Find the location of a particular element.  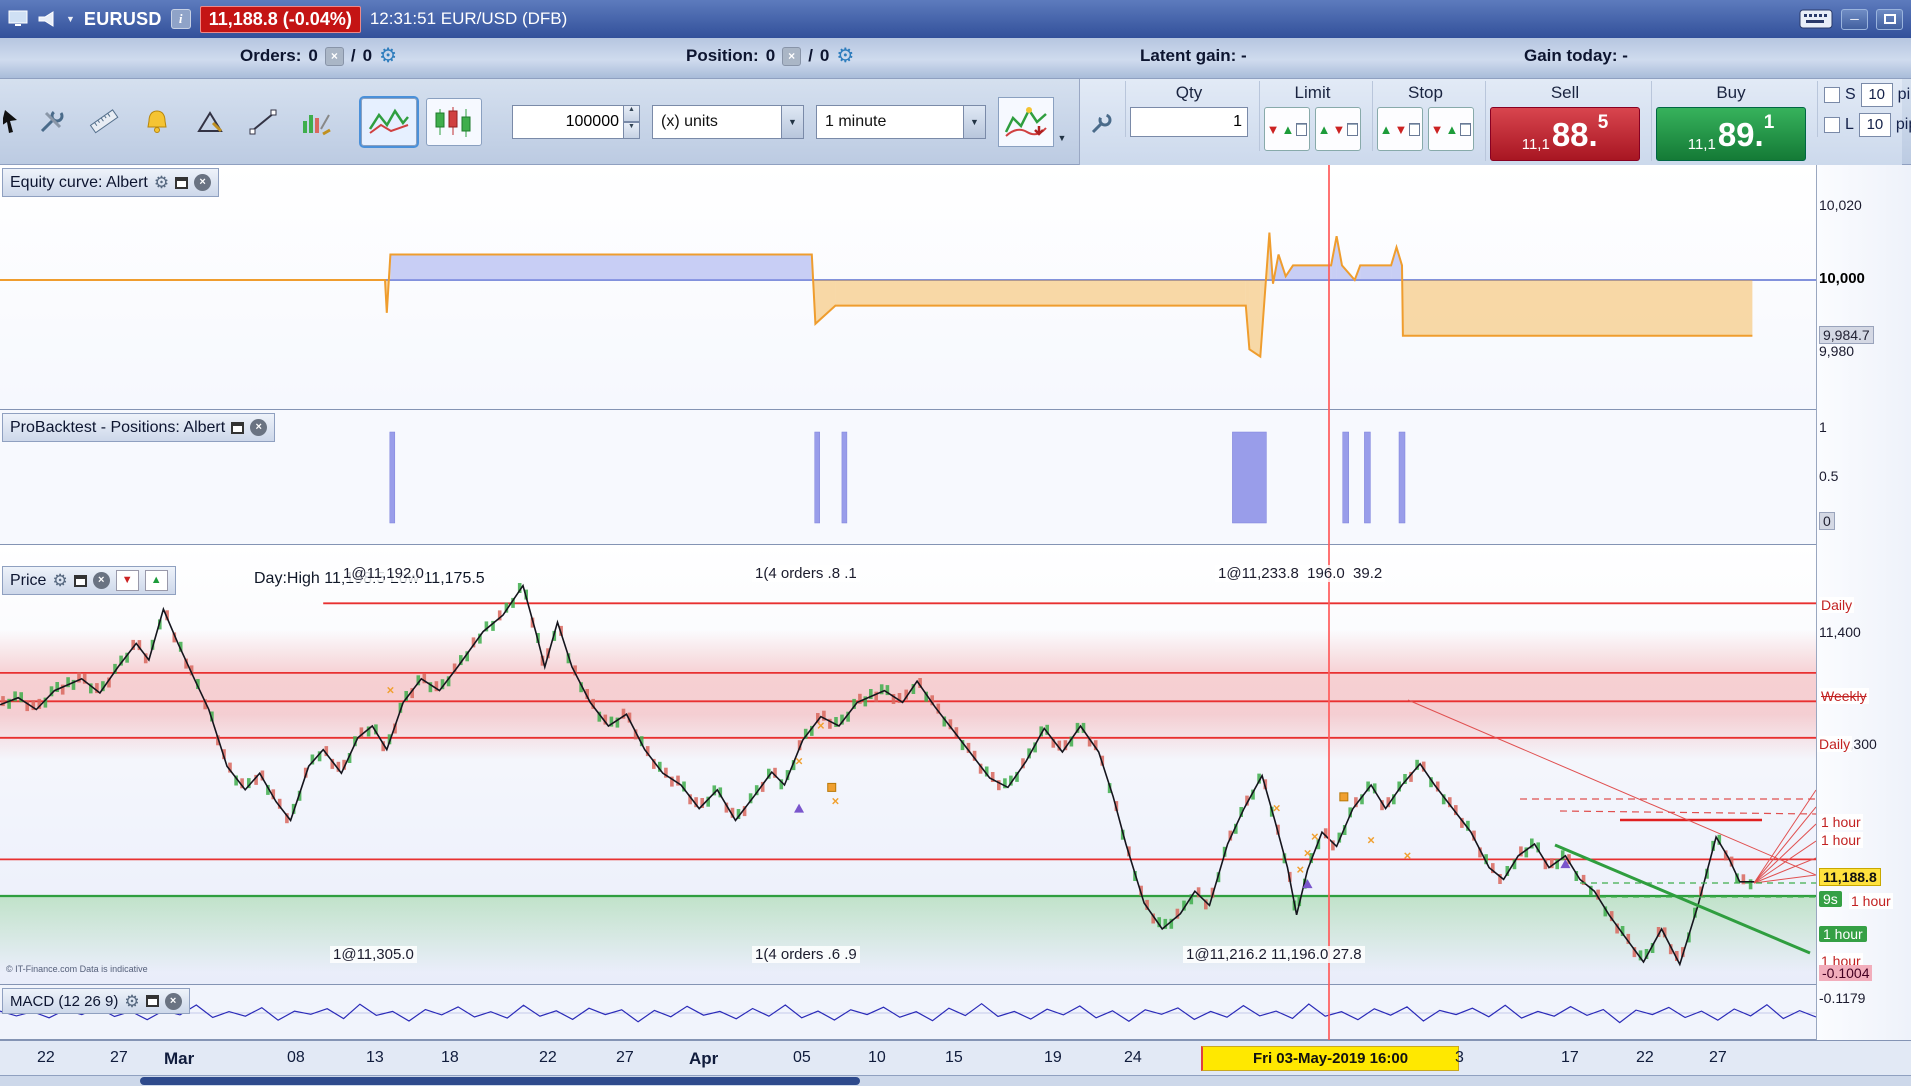

time-axis-label: 13 is located at coordinates (375, 1057).